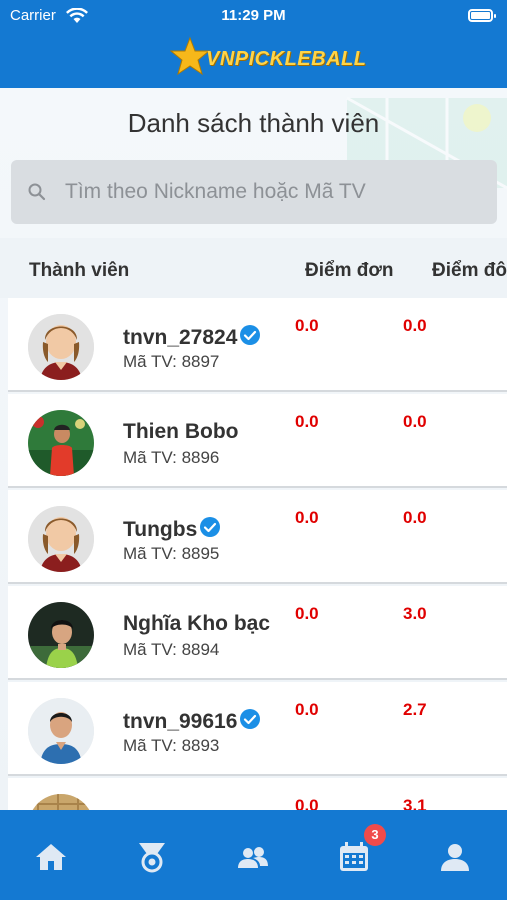 The image size is (507, 900). I want to click on double-score: 3.1, so click(415, 803).